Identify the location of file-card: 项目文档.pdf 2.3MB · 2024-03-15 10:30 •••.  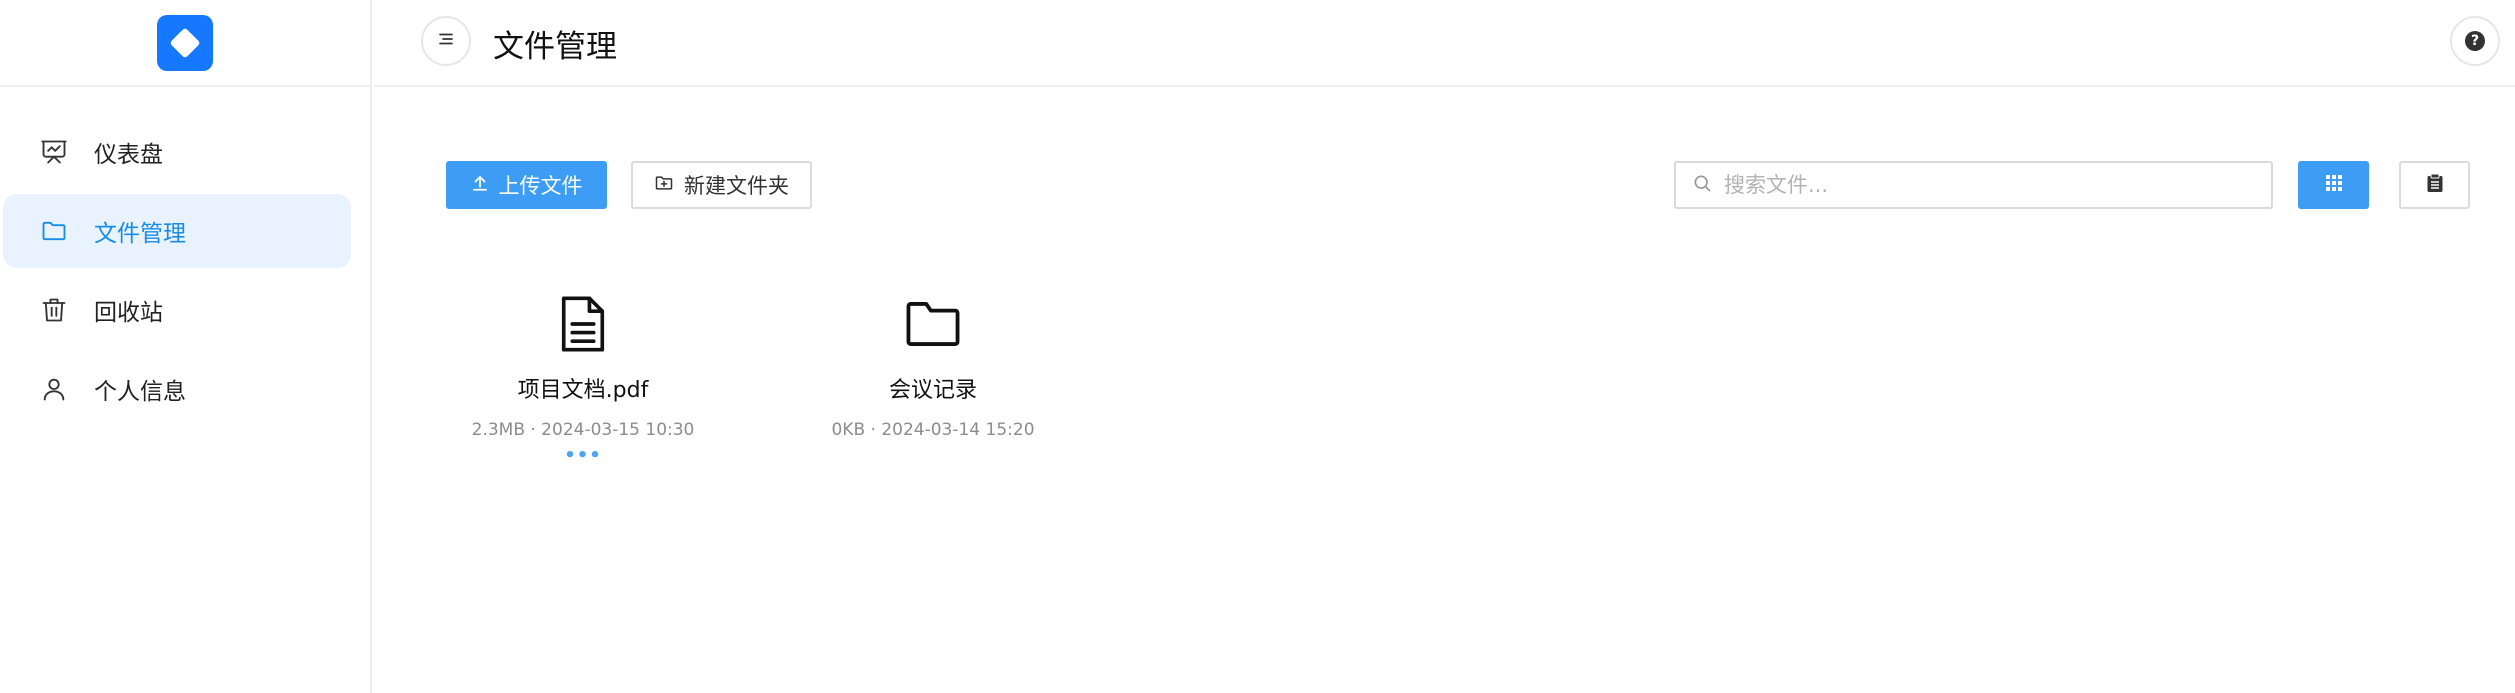
(583, 377).